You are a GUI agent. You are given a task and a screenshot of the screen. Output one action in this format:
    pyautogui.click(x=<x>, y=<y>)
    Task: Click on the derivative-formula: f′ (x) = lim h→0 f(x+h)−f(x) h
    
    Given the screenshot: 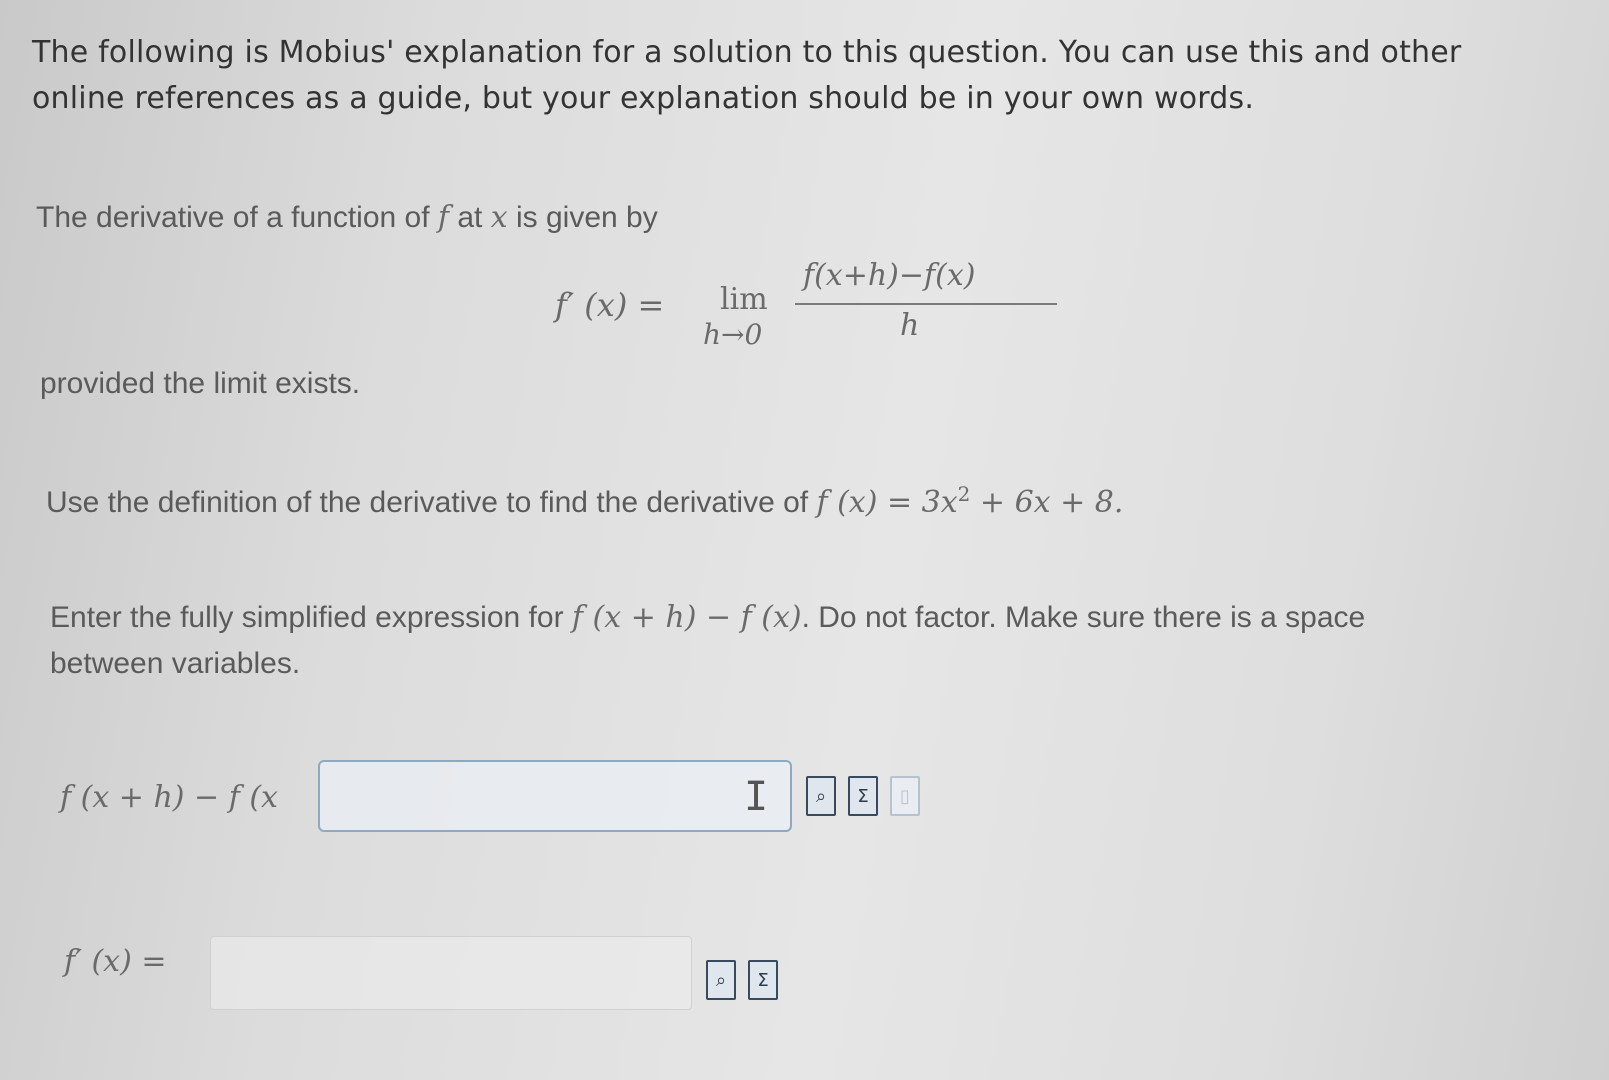 What is the action you would take?
    pyautogui.click(x=806, y=308)
    